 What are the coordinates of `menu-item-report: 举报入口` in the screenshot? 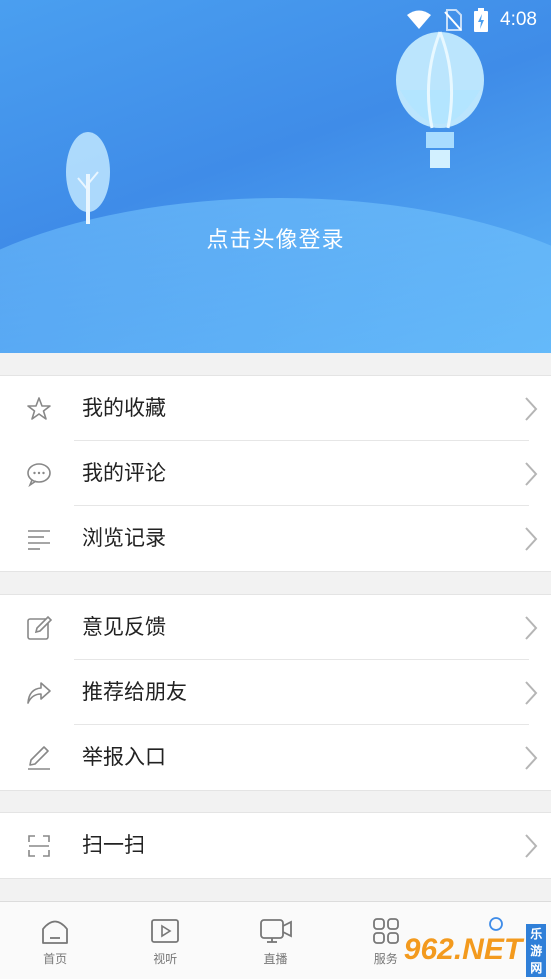 It's located at (275, 757).